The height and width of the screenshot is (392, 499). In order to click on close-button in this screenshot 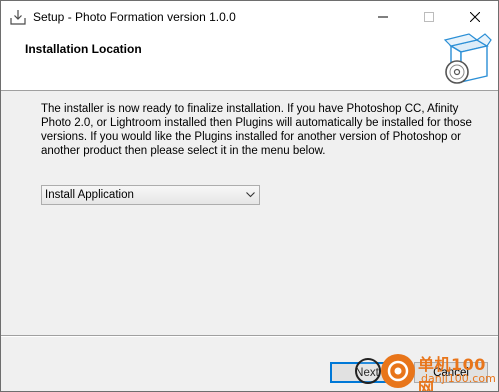, I will do `click(475, 16)`.